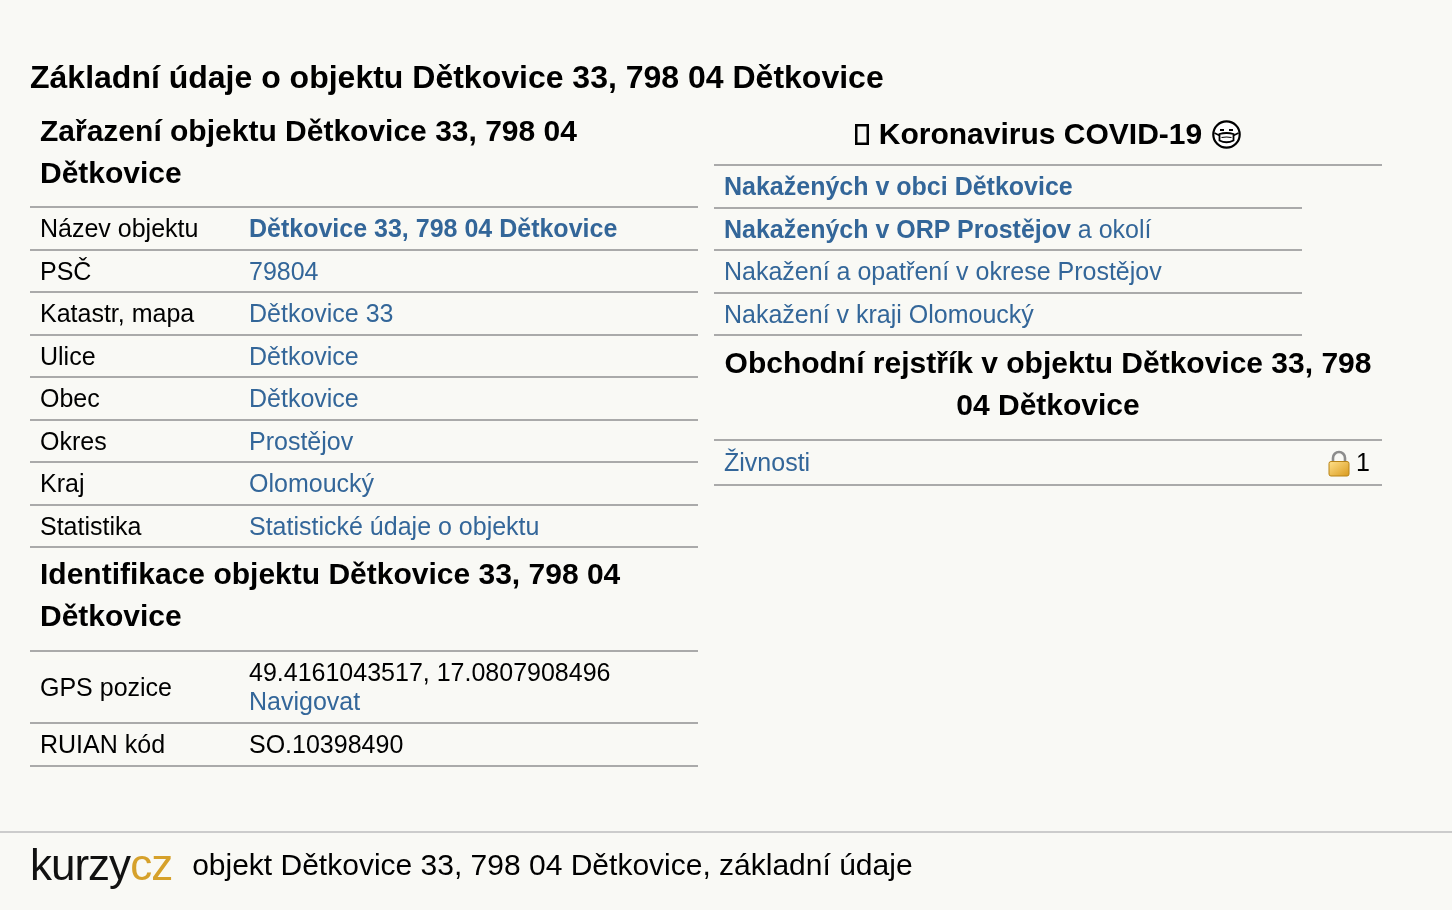 The height and width of the screenshot is (910, 1452). Describe the element at coordinates (457, 77) in the screenshot. I see `page-title: Základní údaje o objektu Dětkovice 33, 798 04 Dětkovice` at that location.